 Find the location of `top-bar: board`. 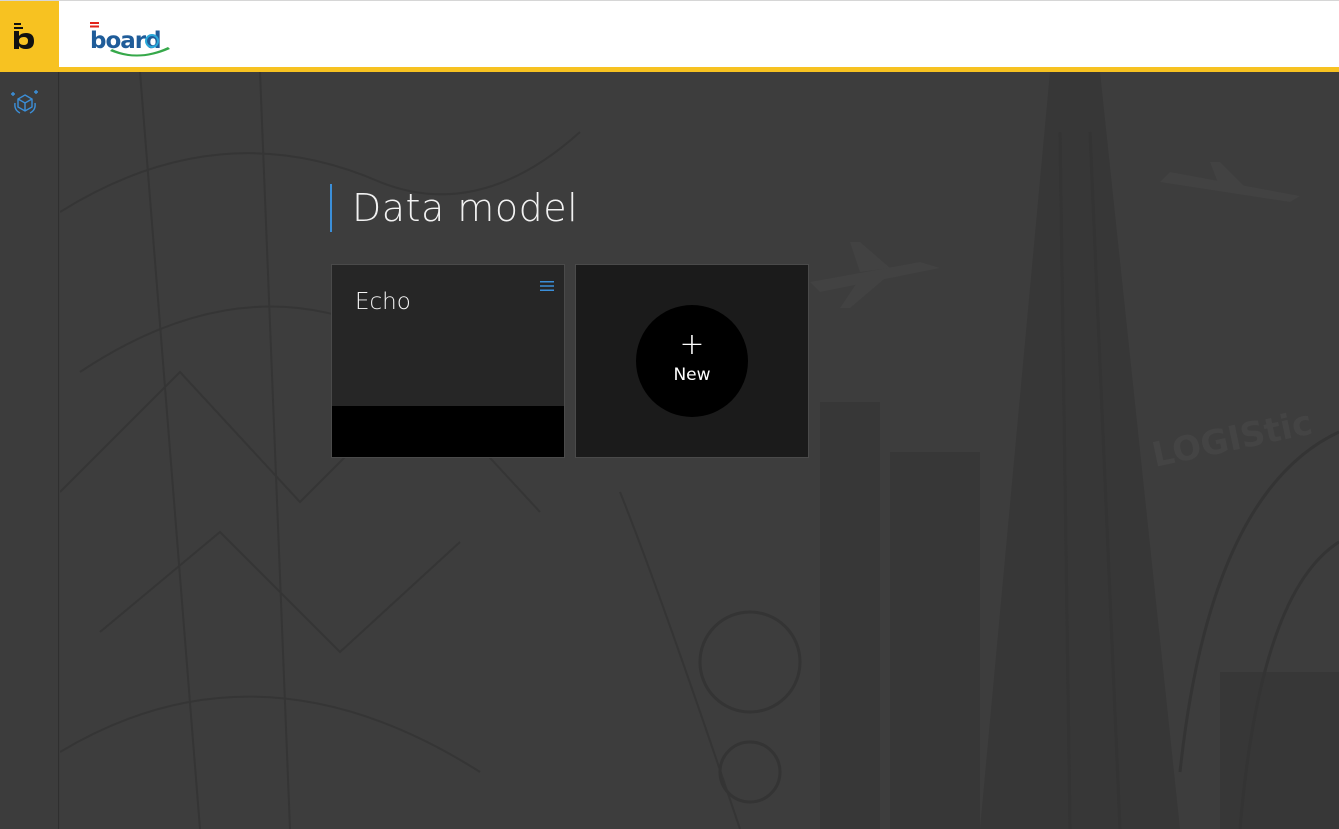

top-bar: board is located at coordinates (669, 36).